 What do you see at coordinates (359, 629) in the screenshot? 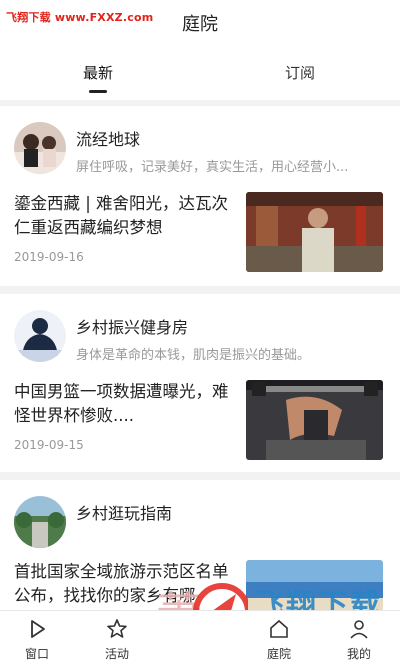
I see `user-icon` at bounding box center [359, 629].